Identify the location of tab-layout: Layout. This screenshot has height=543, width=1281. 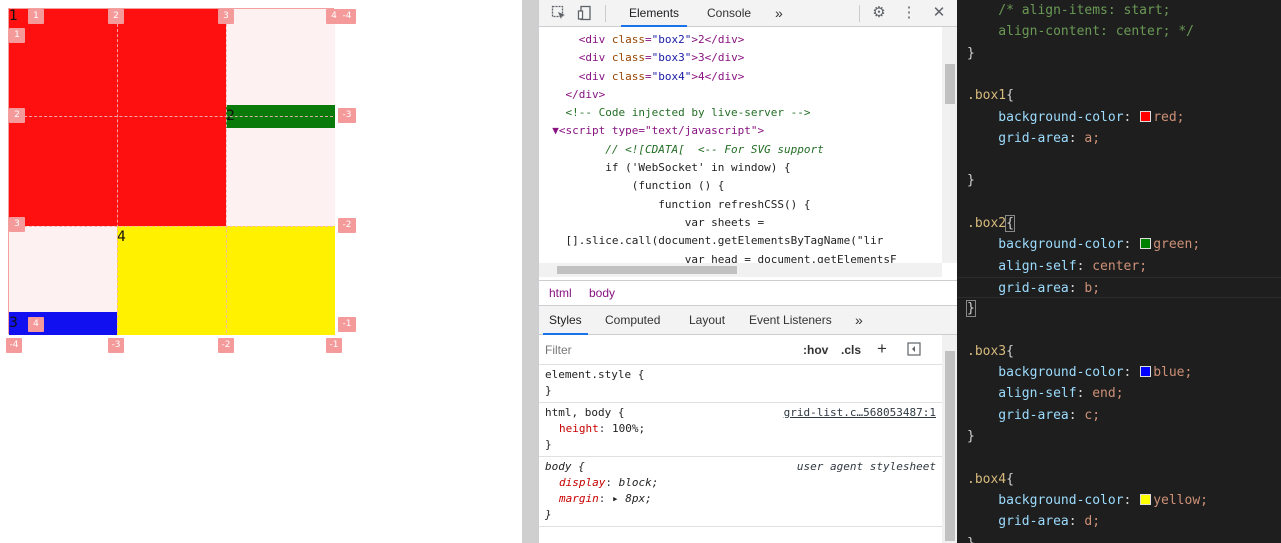
(707, 320).